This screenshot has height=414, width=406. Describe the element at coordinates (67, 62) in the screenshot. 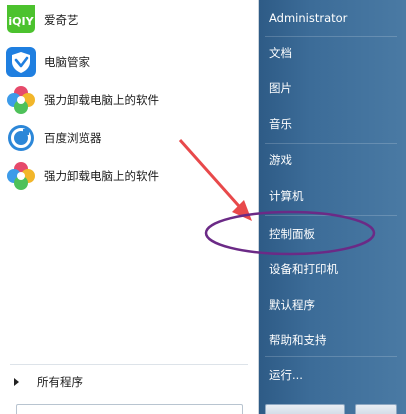

I see `program-label: 电脑管家` at that location.